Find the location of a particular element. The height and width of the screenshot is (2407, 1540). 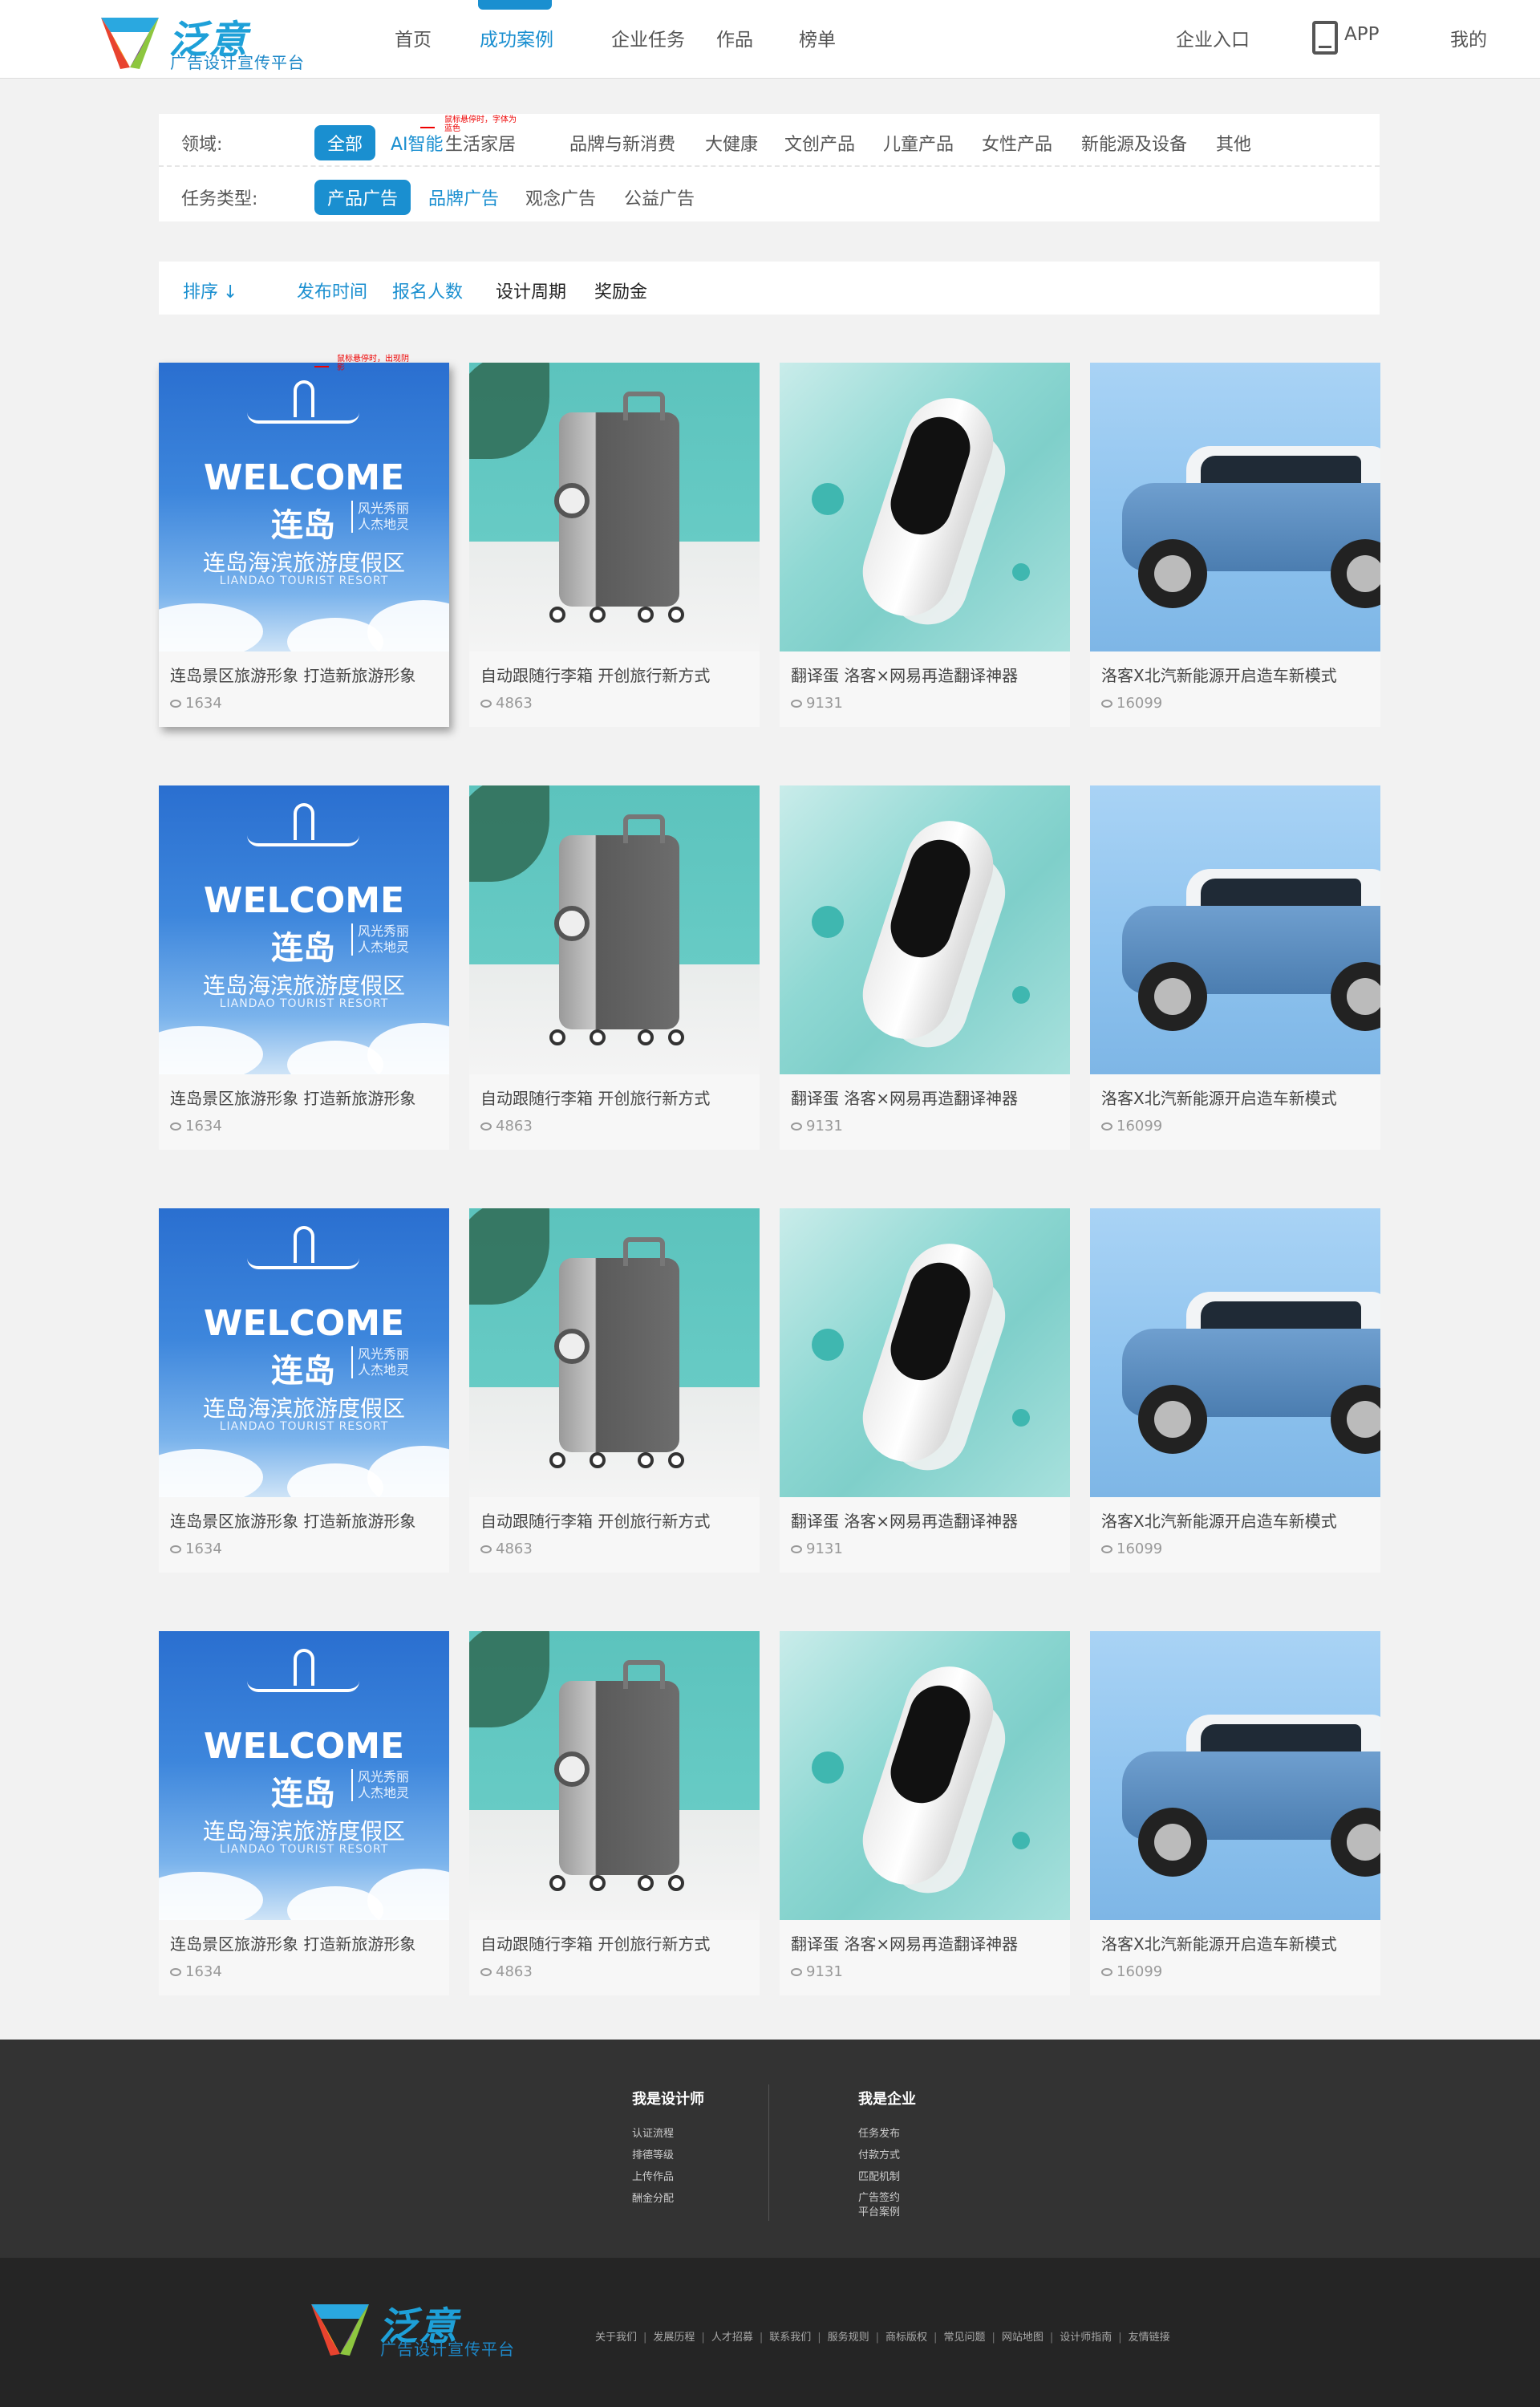

domain-option-home: 生活家居 is located at coordinates (480, 143).